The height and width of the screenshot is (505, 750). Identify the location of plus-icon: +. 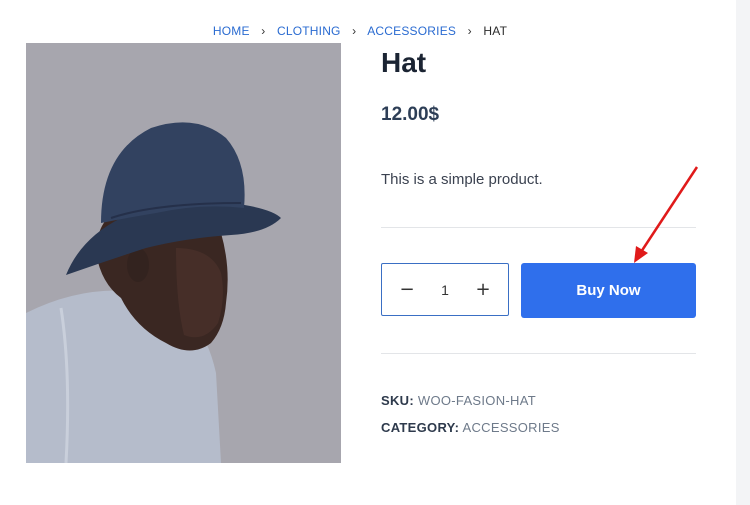
(483, 289).